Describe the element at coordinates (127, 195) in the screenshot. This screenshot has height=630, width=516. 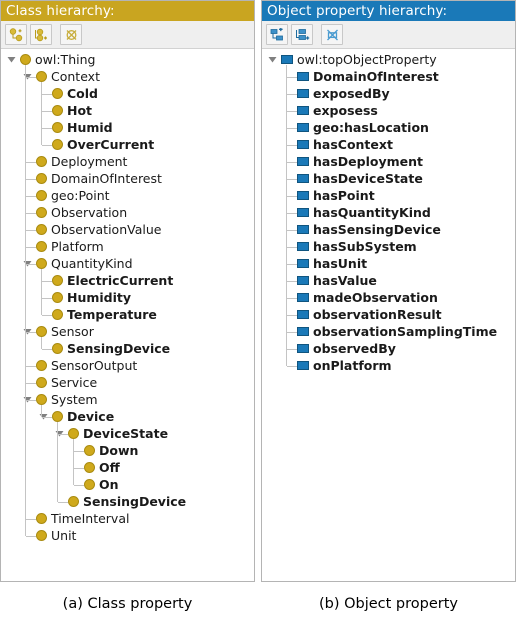
I see `tree-row: geo:Point` at that location.